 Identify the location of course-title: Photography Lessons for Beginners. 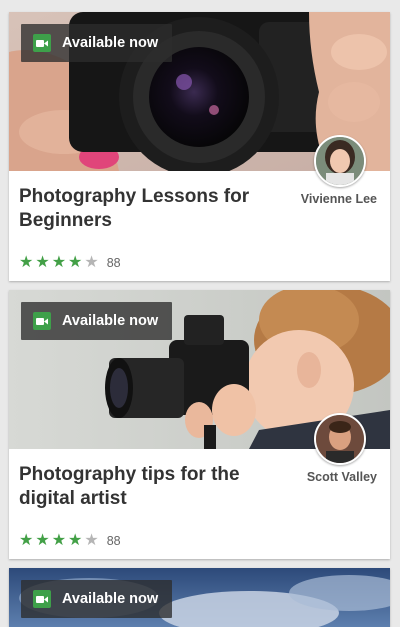
(144, 209).